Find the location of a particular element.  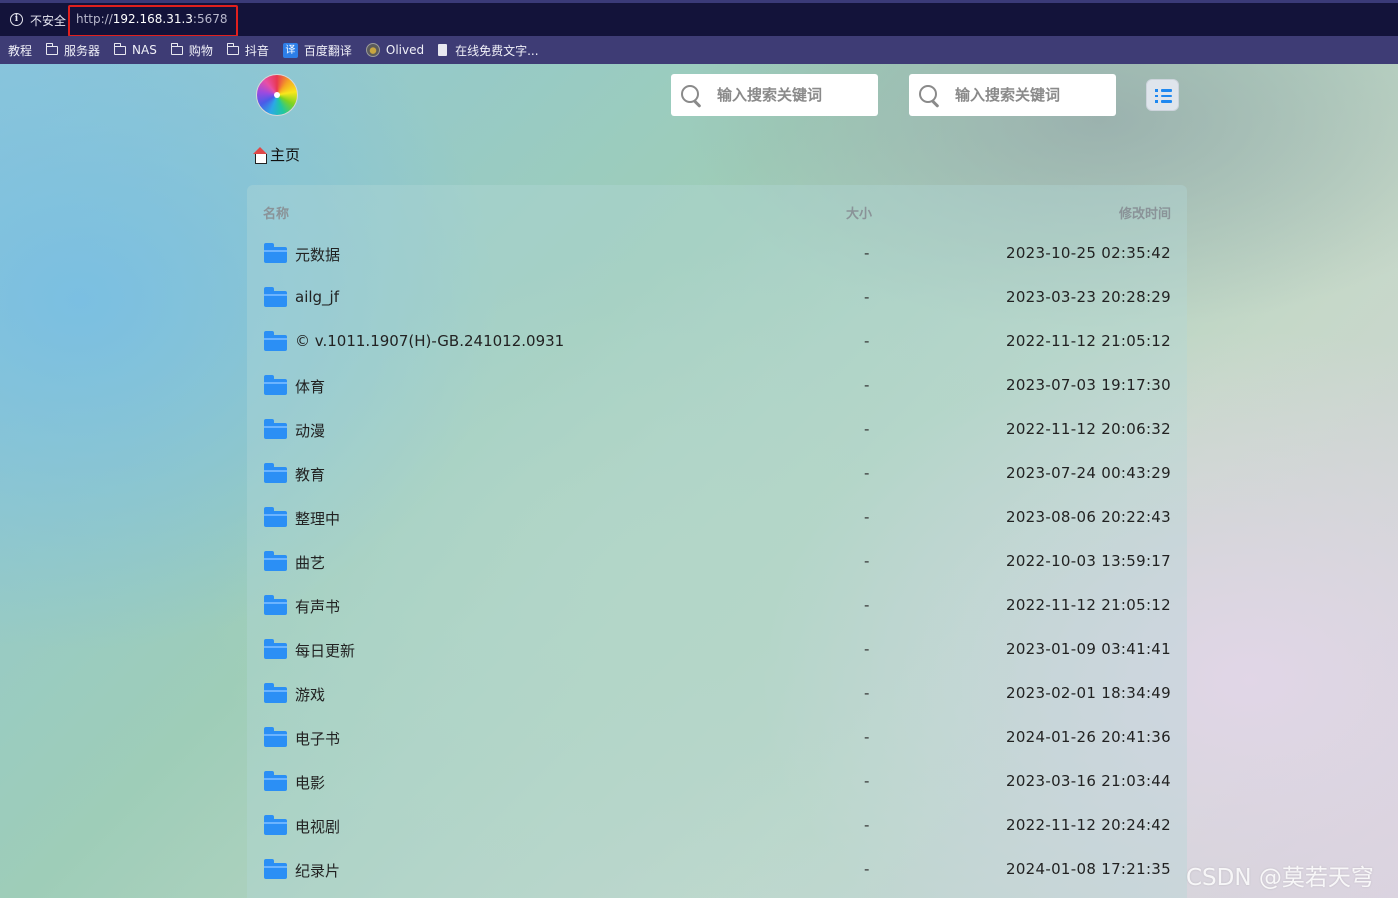

bookmark-label: Olived is located at coordinates (405, 50).